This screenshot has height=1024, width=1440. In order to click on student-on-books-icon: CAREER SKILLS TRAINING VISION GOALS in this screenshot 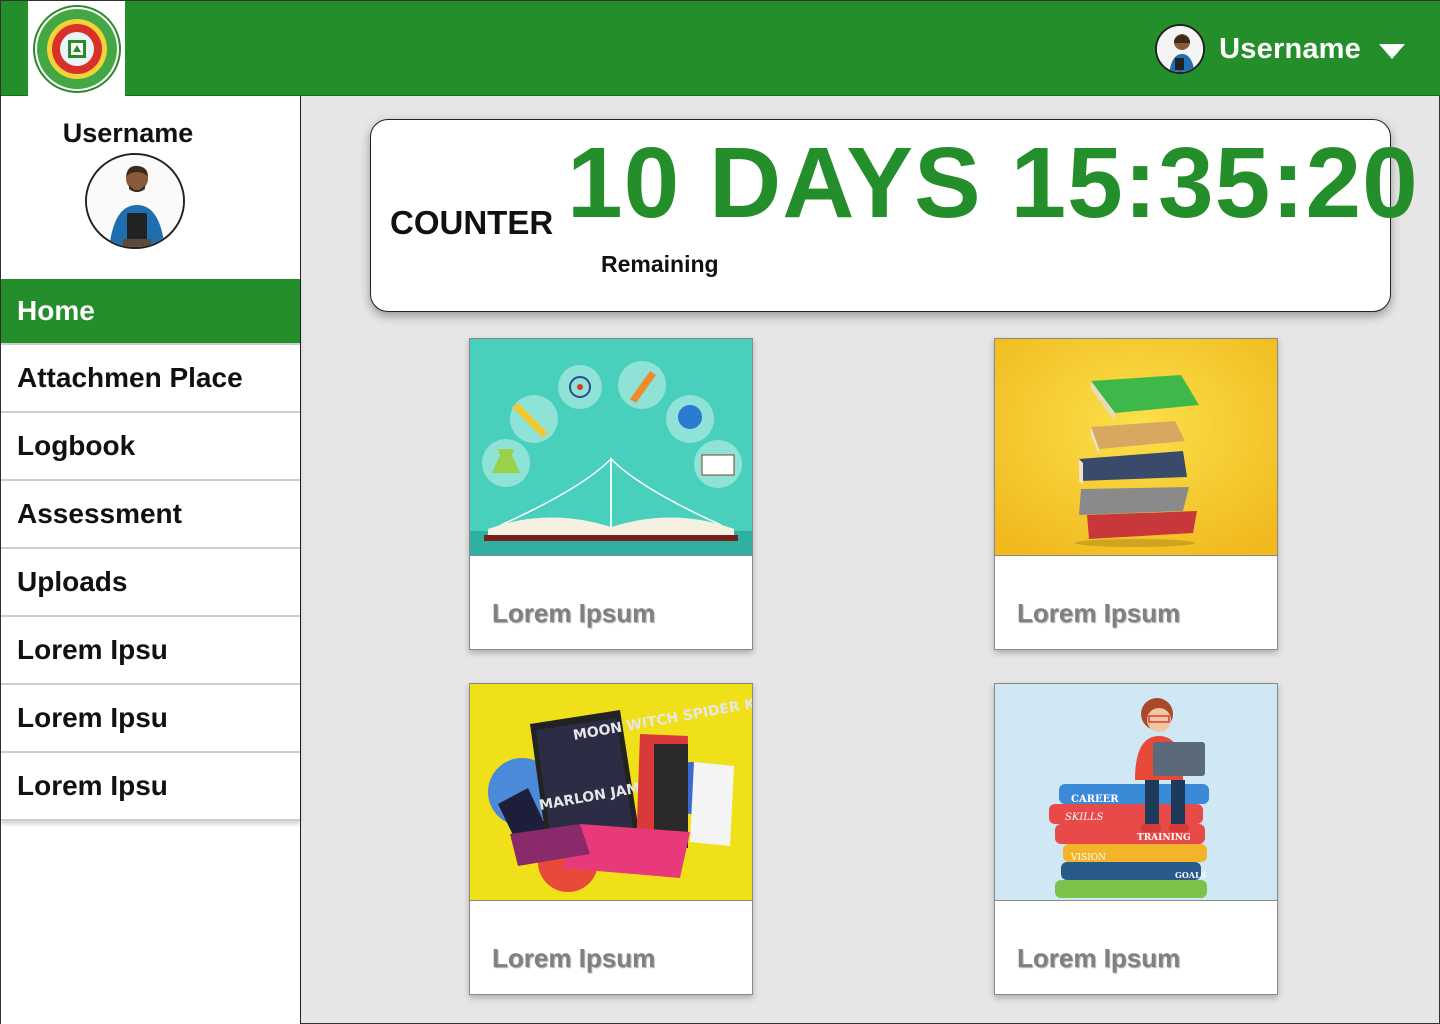, I will do `click(1136, 792)`.